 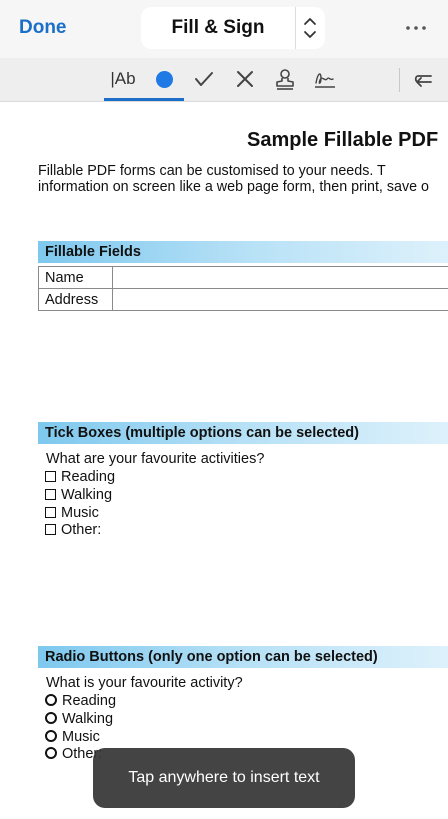 What do you see at coordinates (310, 28) in the screenshot?
I see `chevron-up-down-icon` at bounding box center [310, 28].